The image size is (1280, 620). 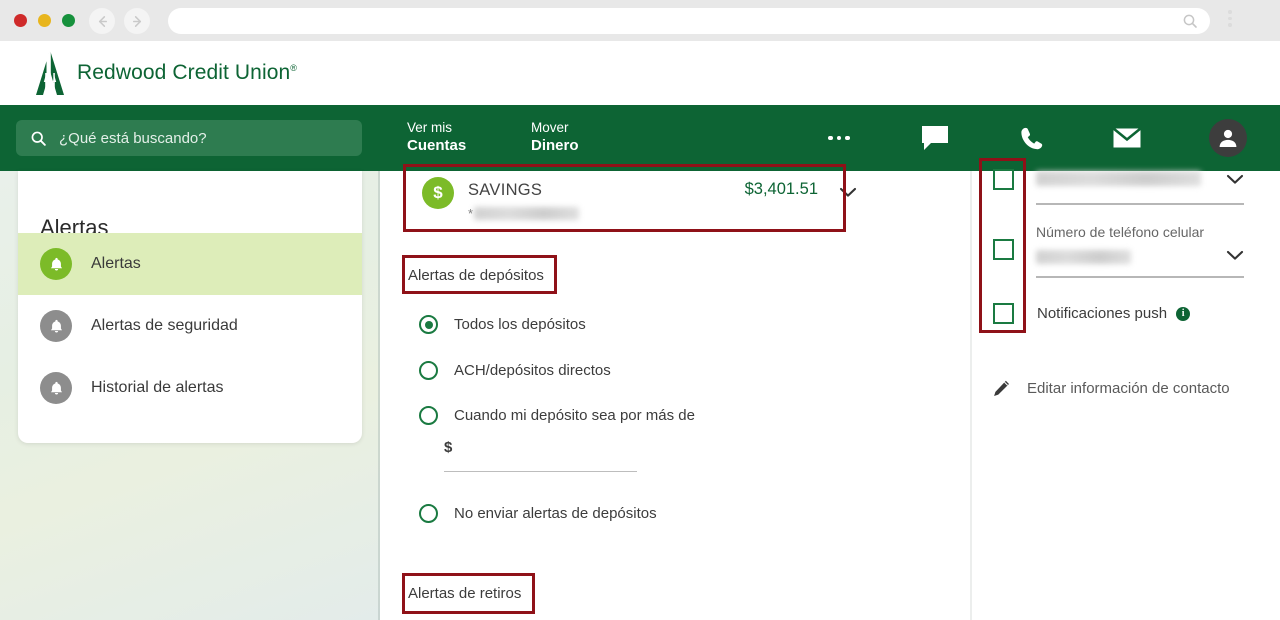 I want to click on deposit-option-threshold: Cuando mi depósito sea por más de, so click(x=557, y=415).